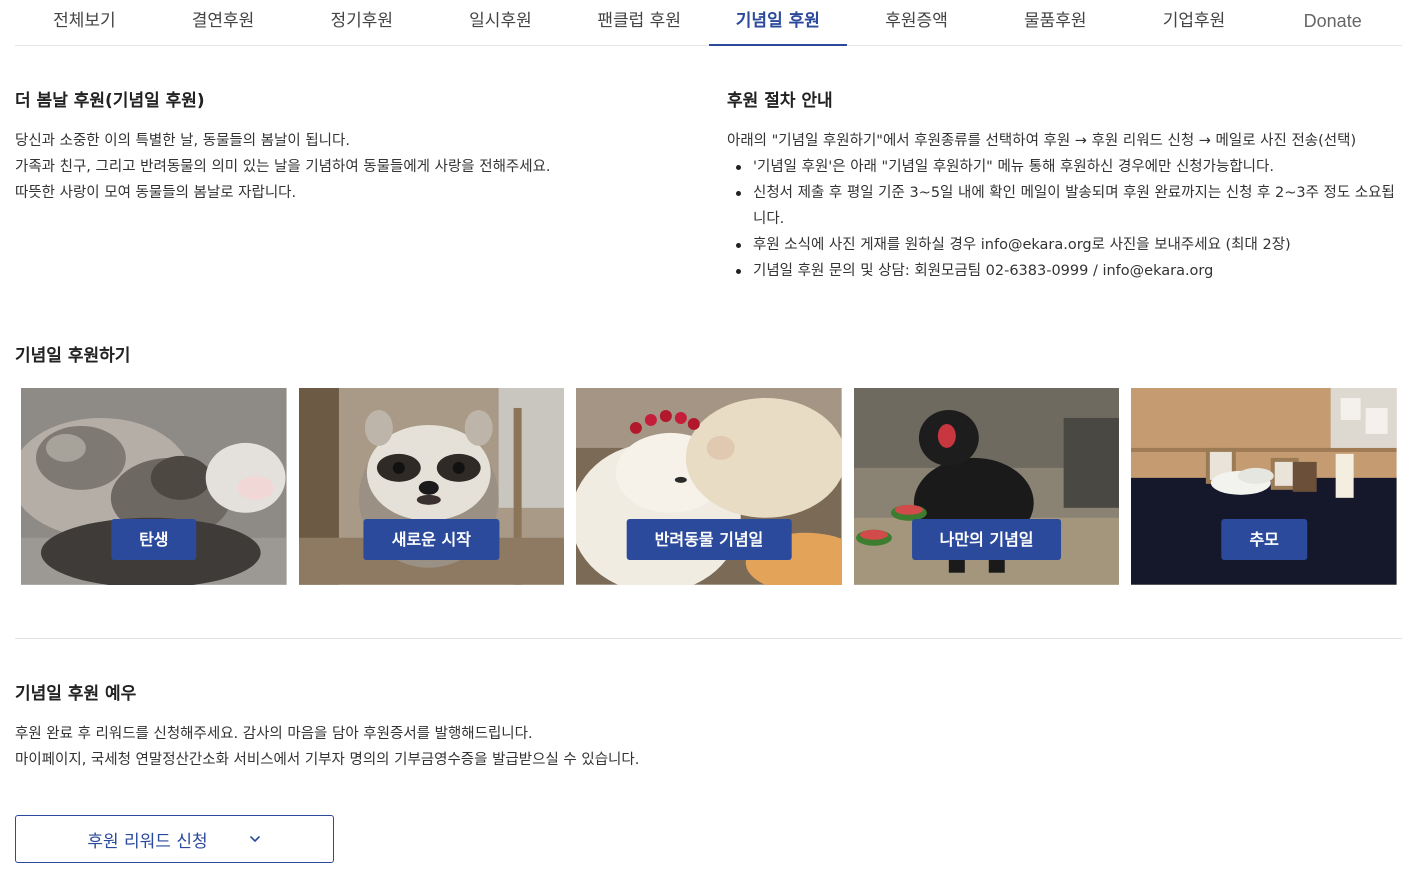 This screenshot has height=886, width=1417. I want to click on new-start-button: 새로운 시작, so click(431, 539).